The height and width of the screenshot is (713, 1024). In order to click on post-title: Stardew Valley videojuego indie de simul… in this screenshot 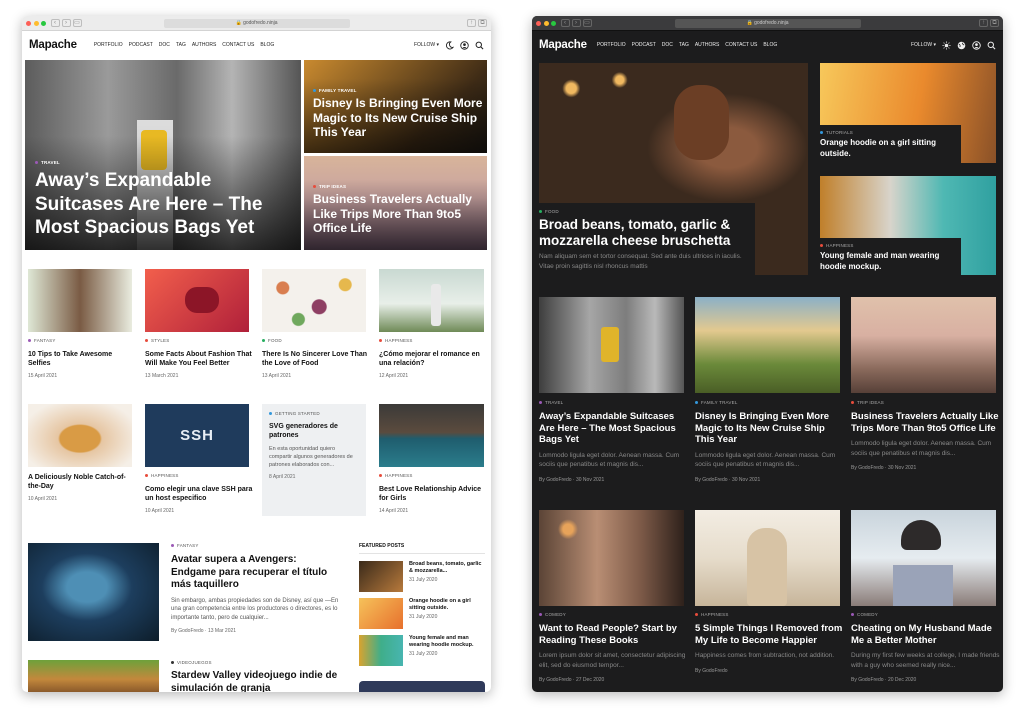, I will do `click(256, 681)`.